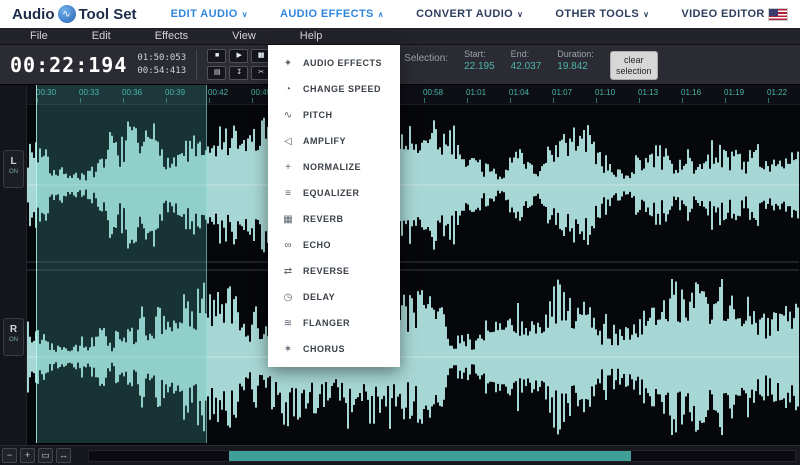  What do you see at coordinates (722, 14) in the screenshot?
I see `nav-video-editor: VIDEO EDITOR` at bounding box center [722, 14].